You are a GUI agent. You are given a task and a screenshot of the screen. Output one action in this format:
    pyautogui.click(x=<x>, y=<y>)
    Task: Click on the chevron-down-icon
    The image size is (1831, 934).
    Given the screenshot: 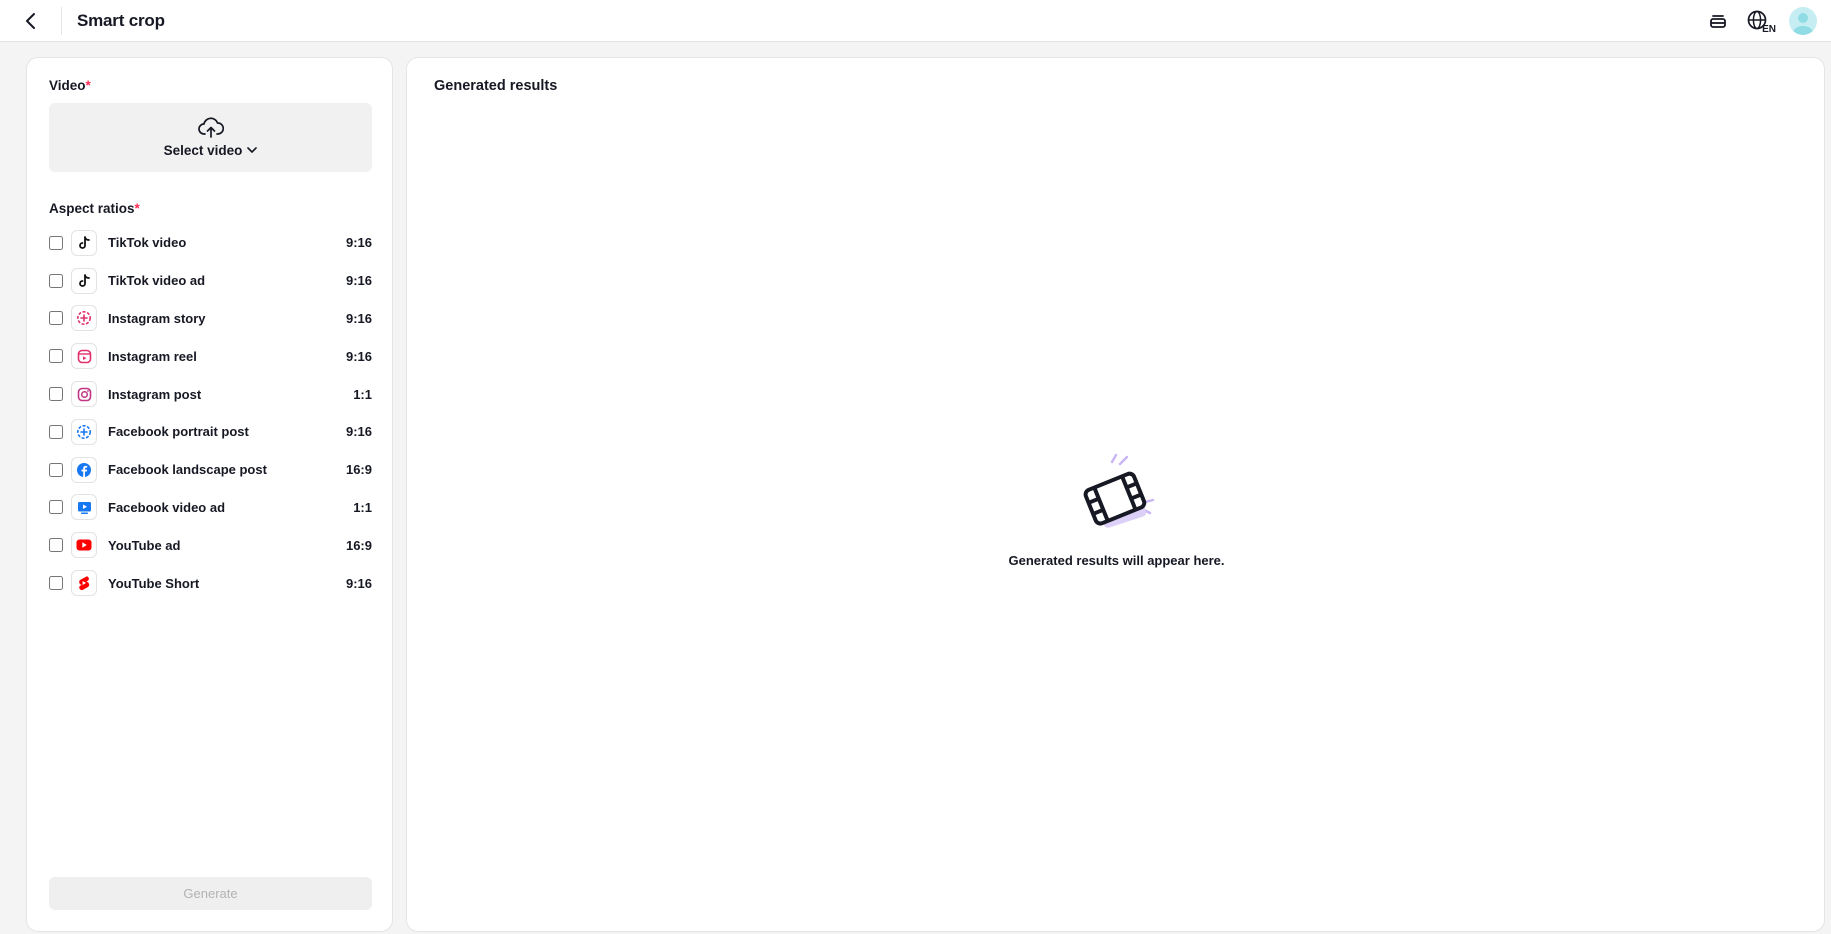 What is the action you would take?
    pyautogui.click(x=252, y=150)
    